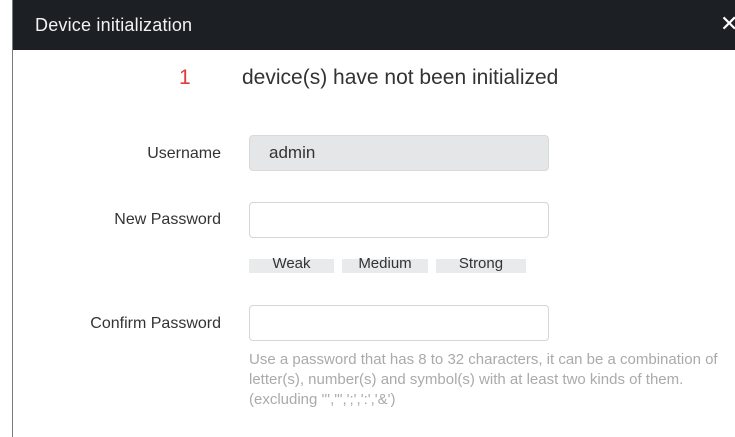 This screenshot has width=735, height=437. What do you see at coordinates (167, 219) in the screenshot?
I see `new-password-label: New Password` at bounding box center [167, 219].